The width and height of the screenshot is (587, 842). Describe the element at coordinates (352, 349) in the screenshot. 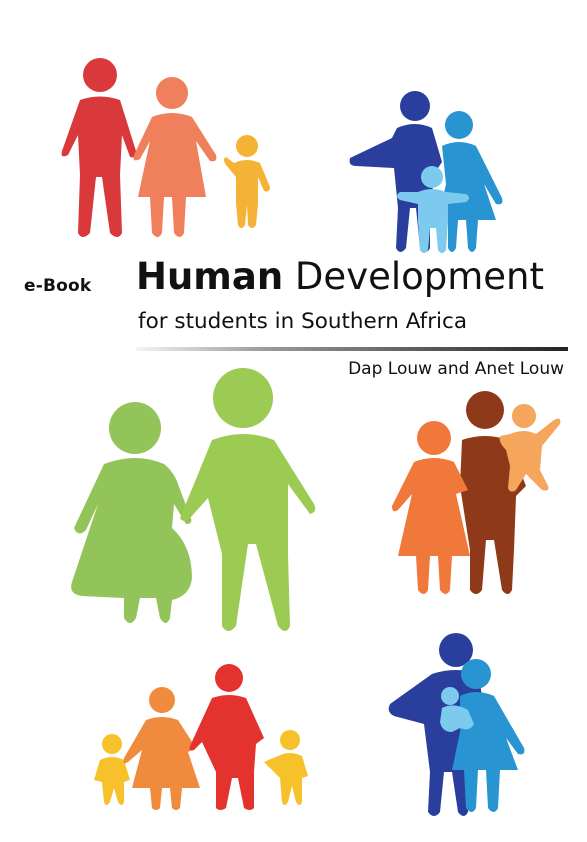

I see `title-divider` at that location.